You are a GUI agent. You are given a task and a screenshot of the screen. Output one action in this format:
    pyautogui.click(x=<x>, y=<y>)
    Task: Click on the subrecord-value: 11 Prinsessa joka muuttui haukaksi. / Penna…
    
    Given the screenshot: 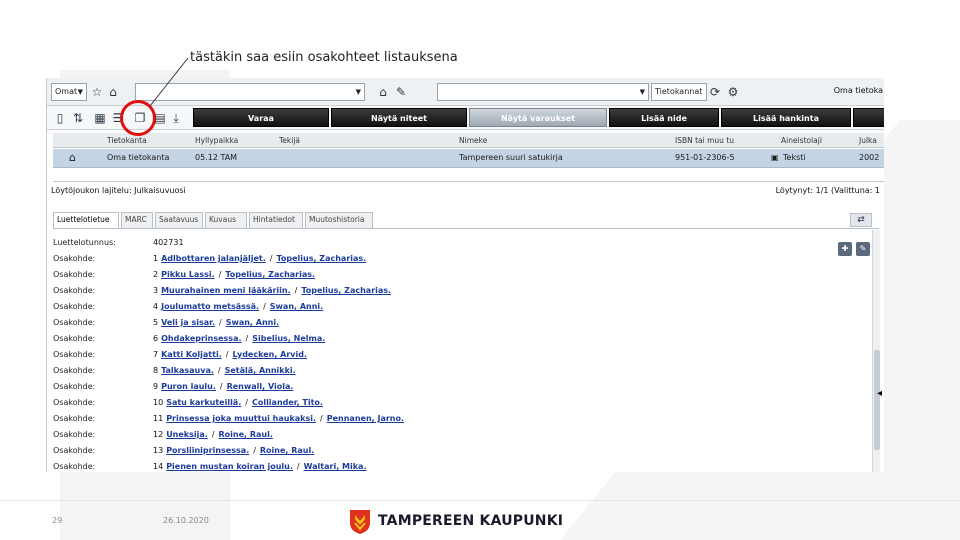 What is the action you would take?
    pyautogui.click(x=278, y=418)
    